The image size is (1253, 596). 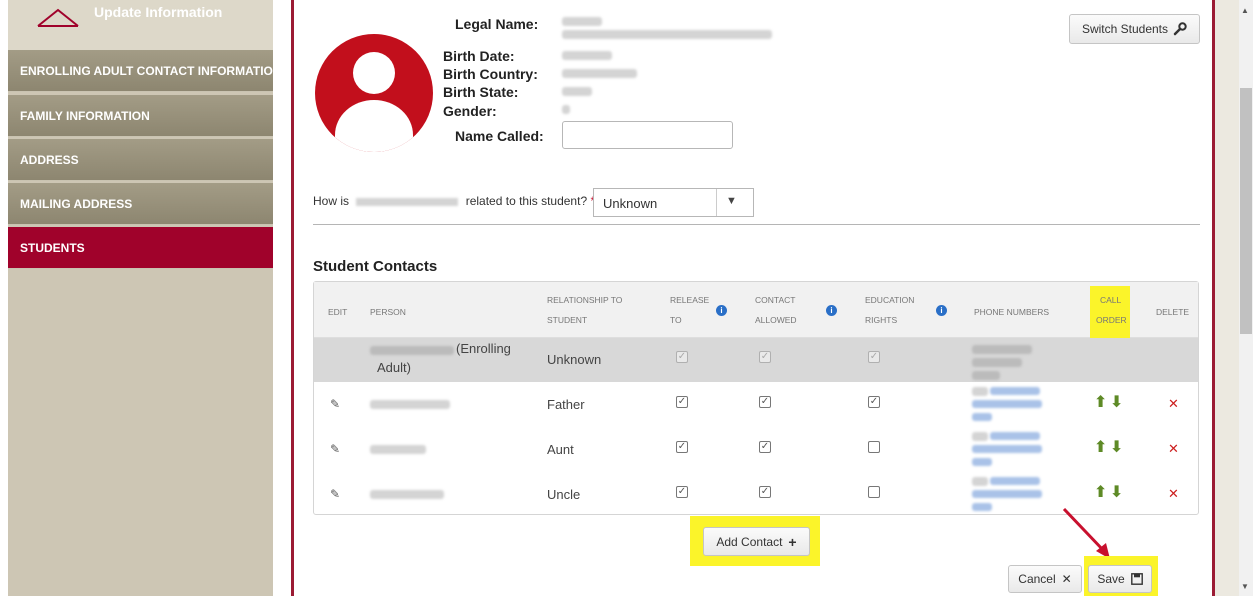 What do you see at coordinates (564, 494) in the screenshot?
I see `relationship-value: Uncle` at bounding box center [564, 494].